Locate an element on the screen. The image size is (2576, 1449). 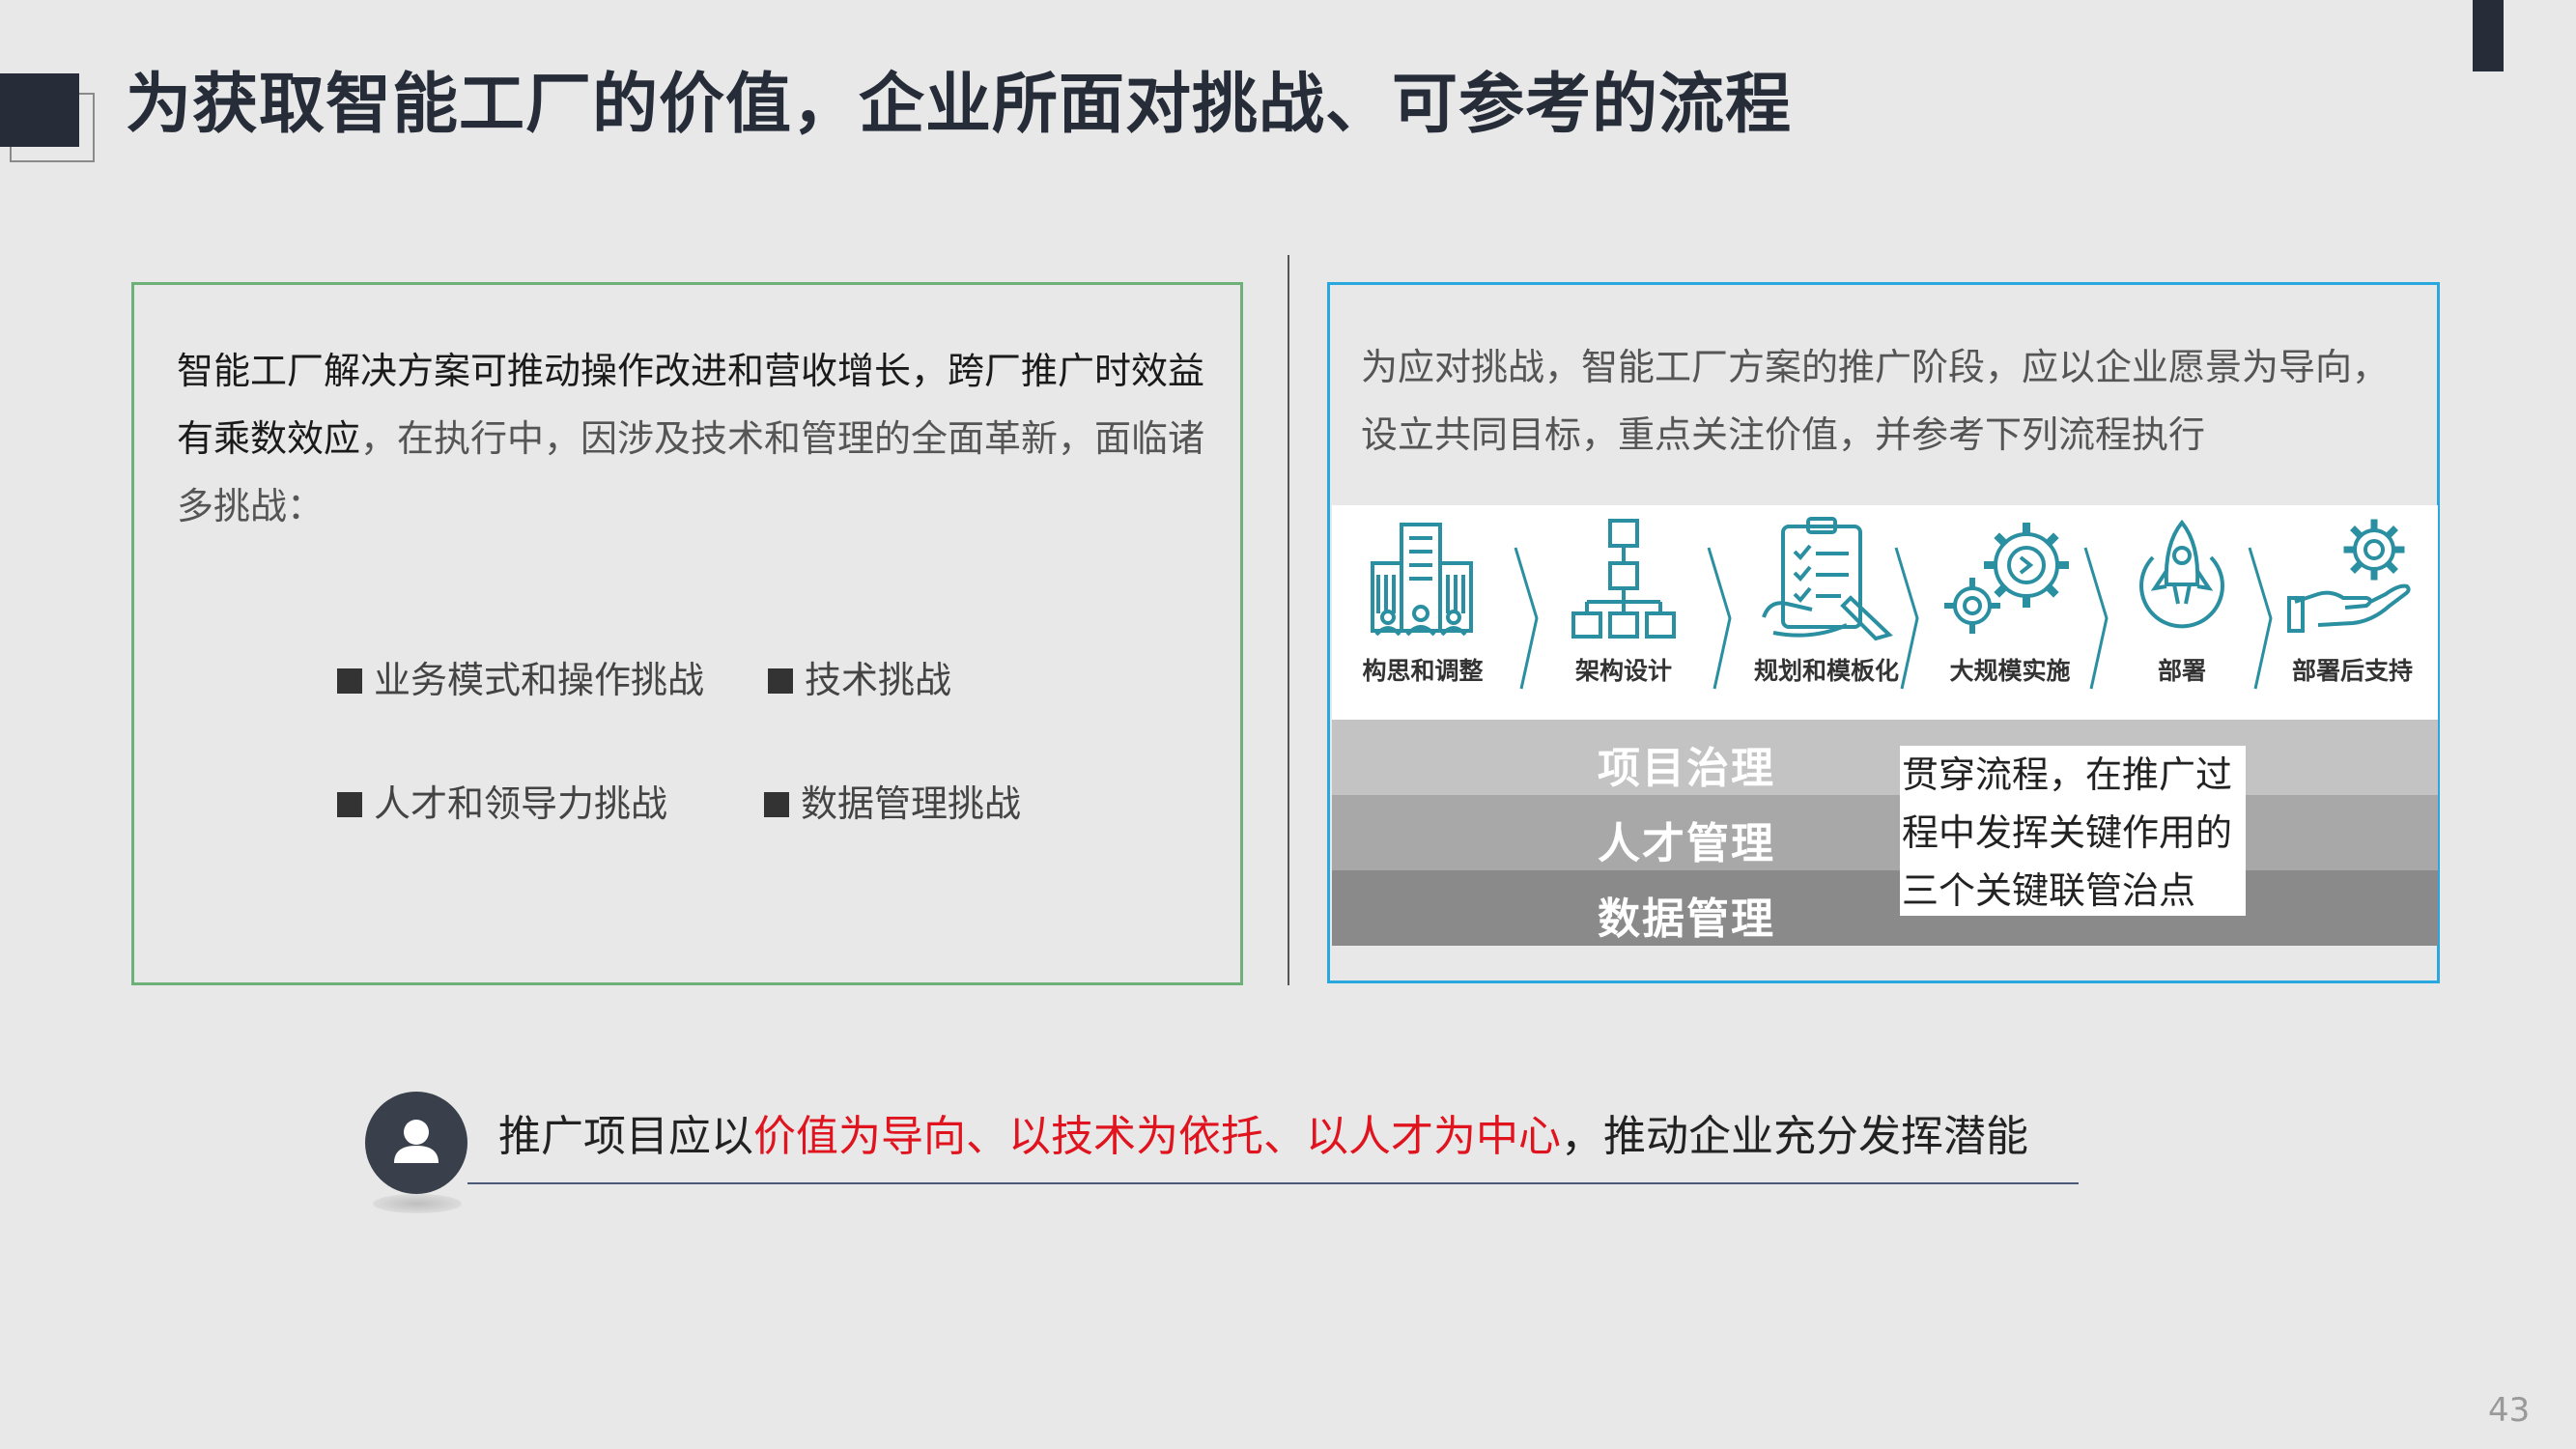
governance-band: 项目治理 is located at coordinates (1885, 757).